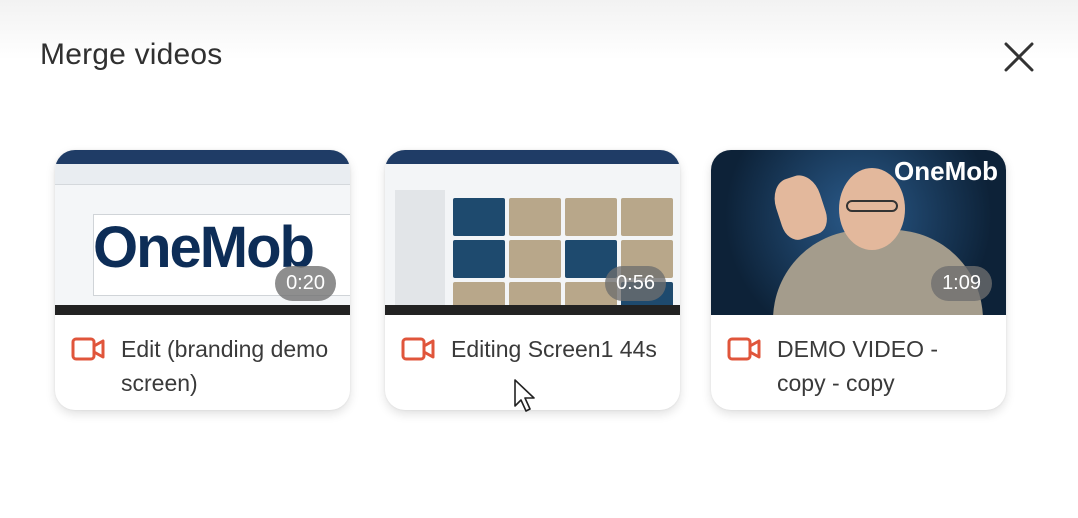  What do you see at coordinates (554, 349) in the screenshot?
I see `video-title: Editing Screen1 44s` at bounding box center [554, 349].